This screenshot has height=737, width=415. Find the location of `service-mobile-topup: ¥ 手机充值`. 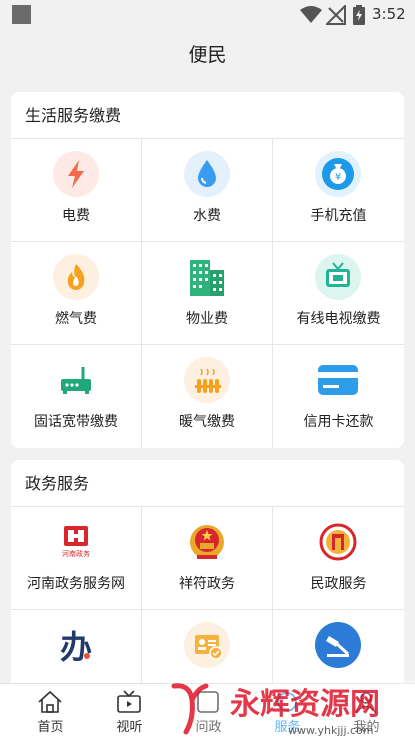

service-mobile-topup: ¥ 手机充值 is located at coordinates (338, 190).